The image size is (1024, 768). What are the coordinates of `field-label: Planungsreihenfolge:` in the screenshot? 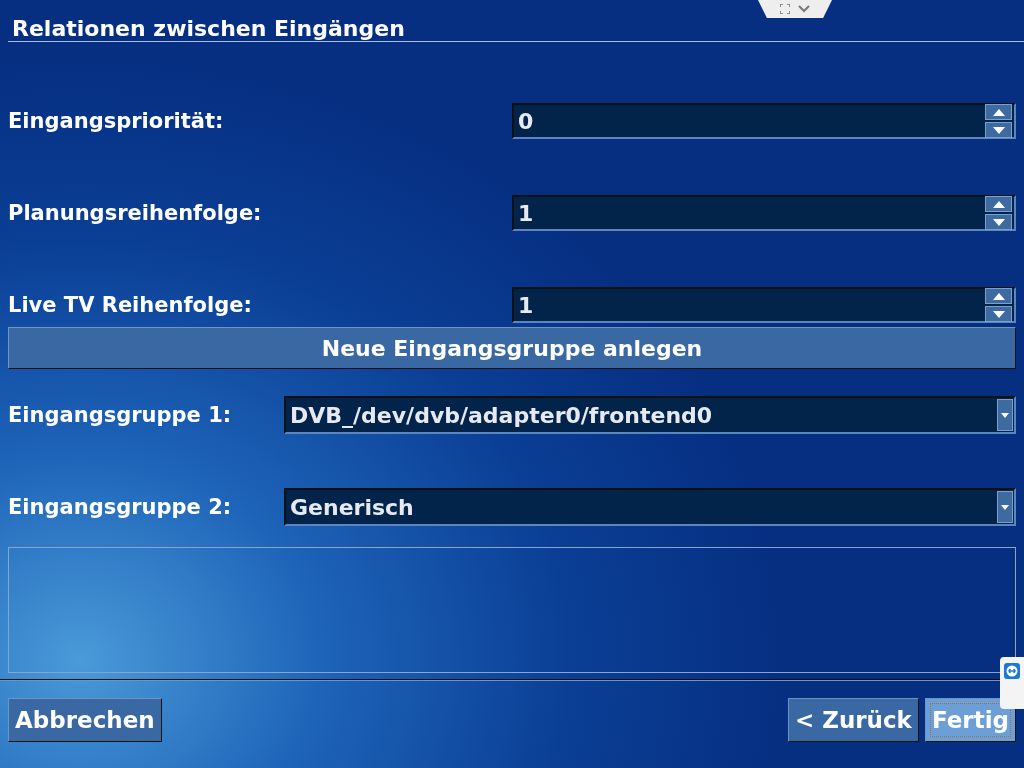 It's located at (135, 213).